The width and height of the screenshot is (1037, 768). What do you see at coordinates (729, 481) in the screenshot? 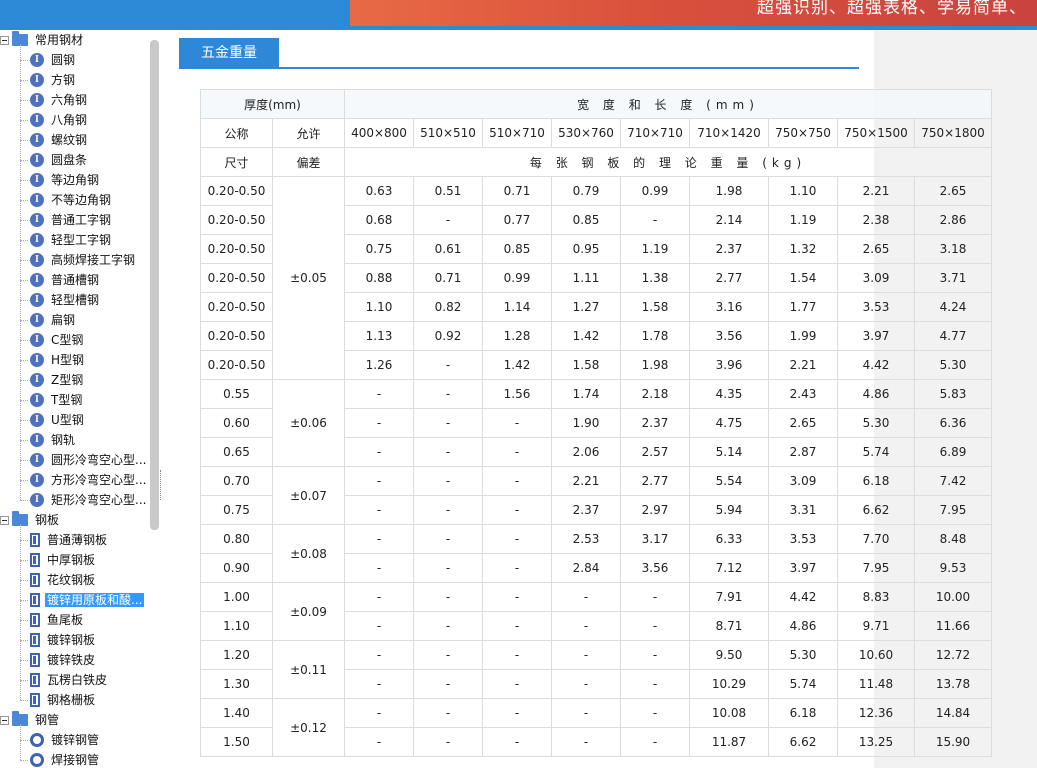
I see `weight-cell: 5.54` at bounding box center [729, 481].